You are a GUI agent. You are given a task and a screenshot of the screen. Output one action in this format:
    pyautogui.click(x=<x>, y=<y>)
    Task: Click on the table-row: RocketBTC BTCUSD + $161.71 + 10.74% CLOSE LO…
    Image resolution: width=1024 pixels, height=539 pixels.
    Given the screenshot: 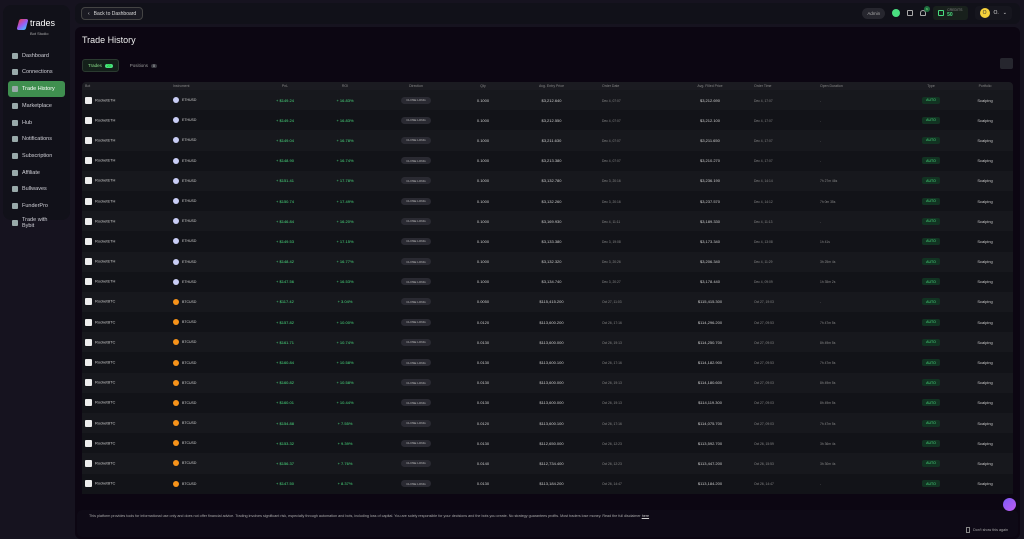 What is the action you would take?
    pyautogui.click(x=547, y=342)
    